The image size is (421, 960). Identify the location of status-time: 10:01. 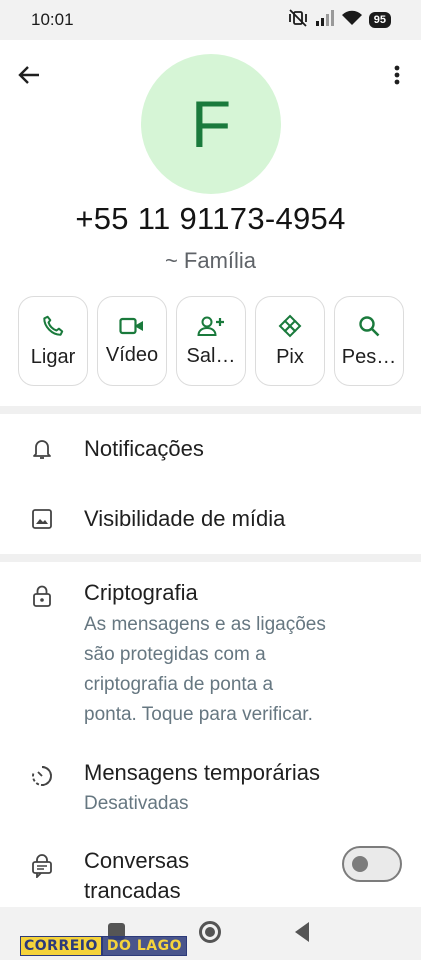
(52, 19).